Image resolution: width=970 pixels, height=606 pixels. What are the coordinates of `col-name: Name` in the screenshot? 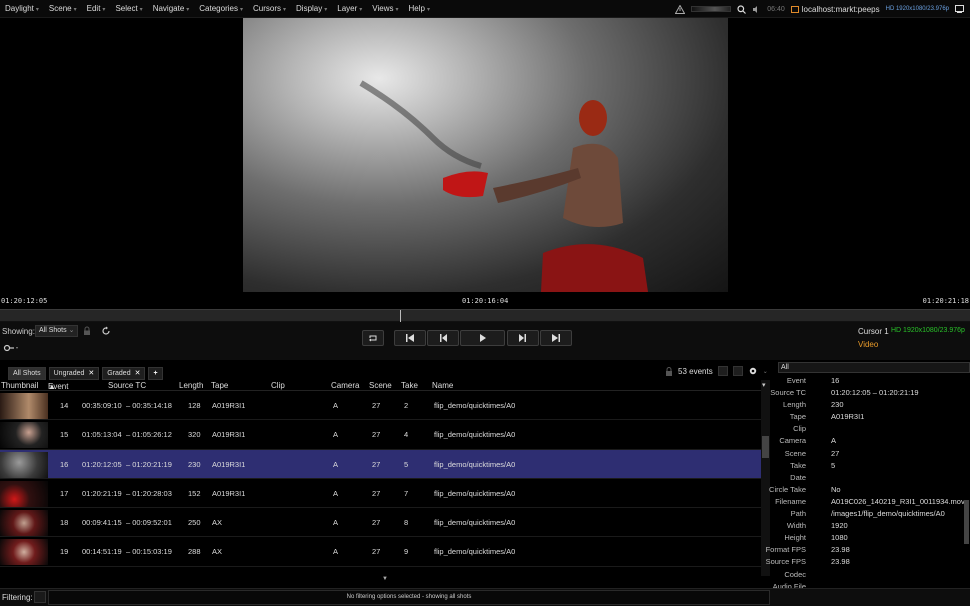 It's located at (442, 385).